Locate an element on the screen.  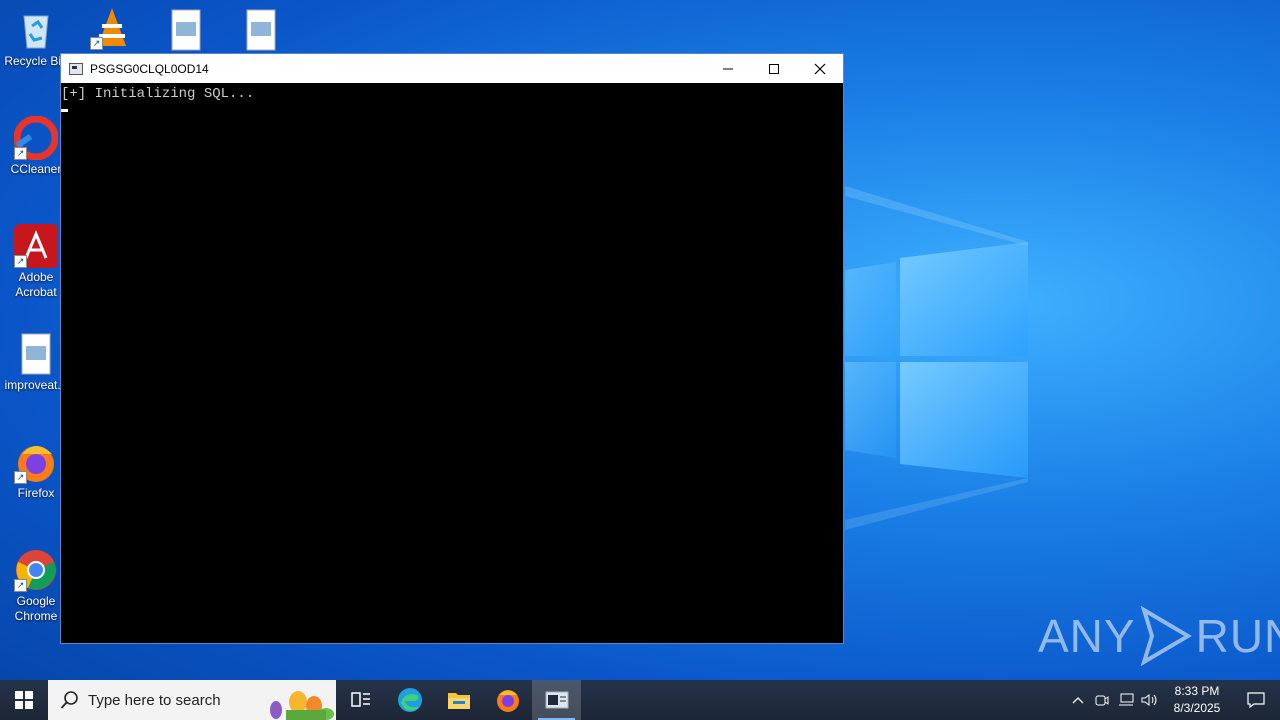
chrome-icon: ↗ is located at coordinates (36, 570).